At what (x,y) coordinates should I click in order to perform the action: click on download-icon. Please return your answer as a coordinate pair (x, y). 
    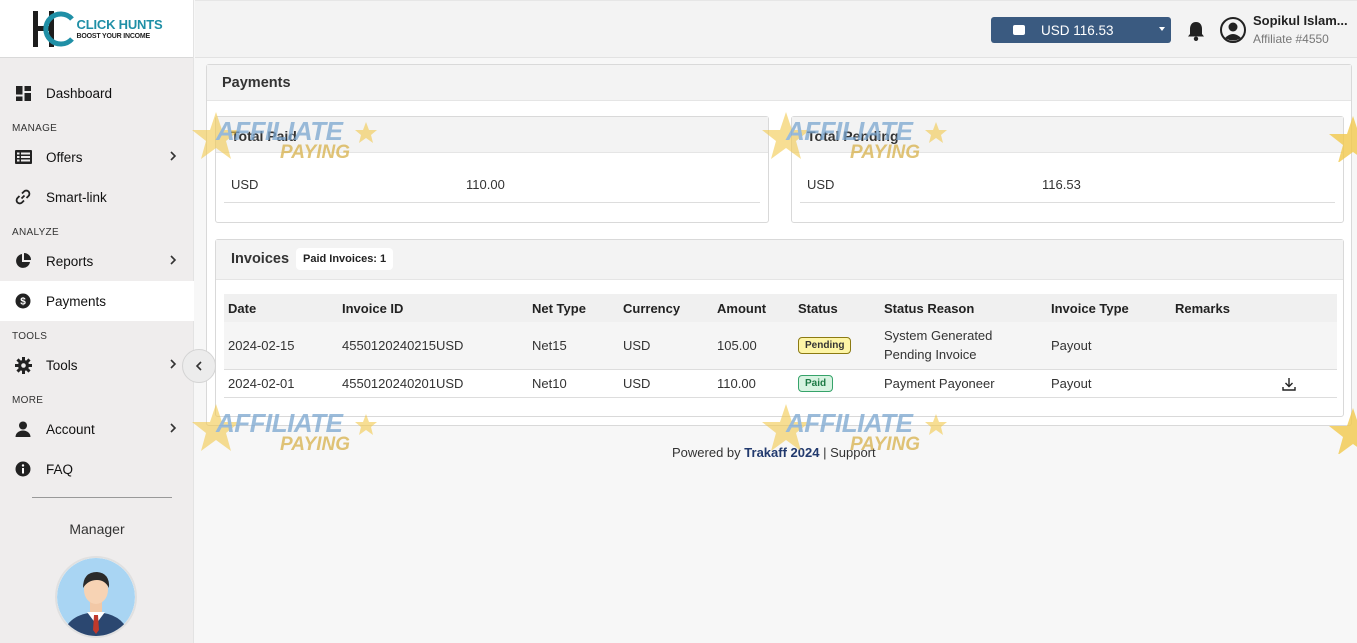
    Looking at the image, I should click on (1289, 384).